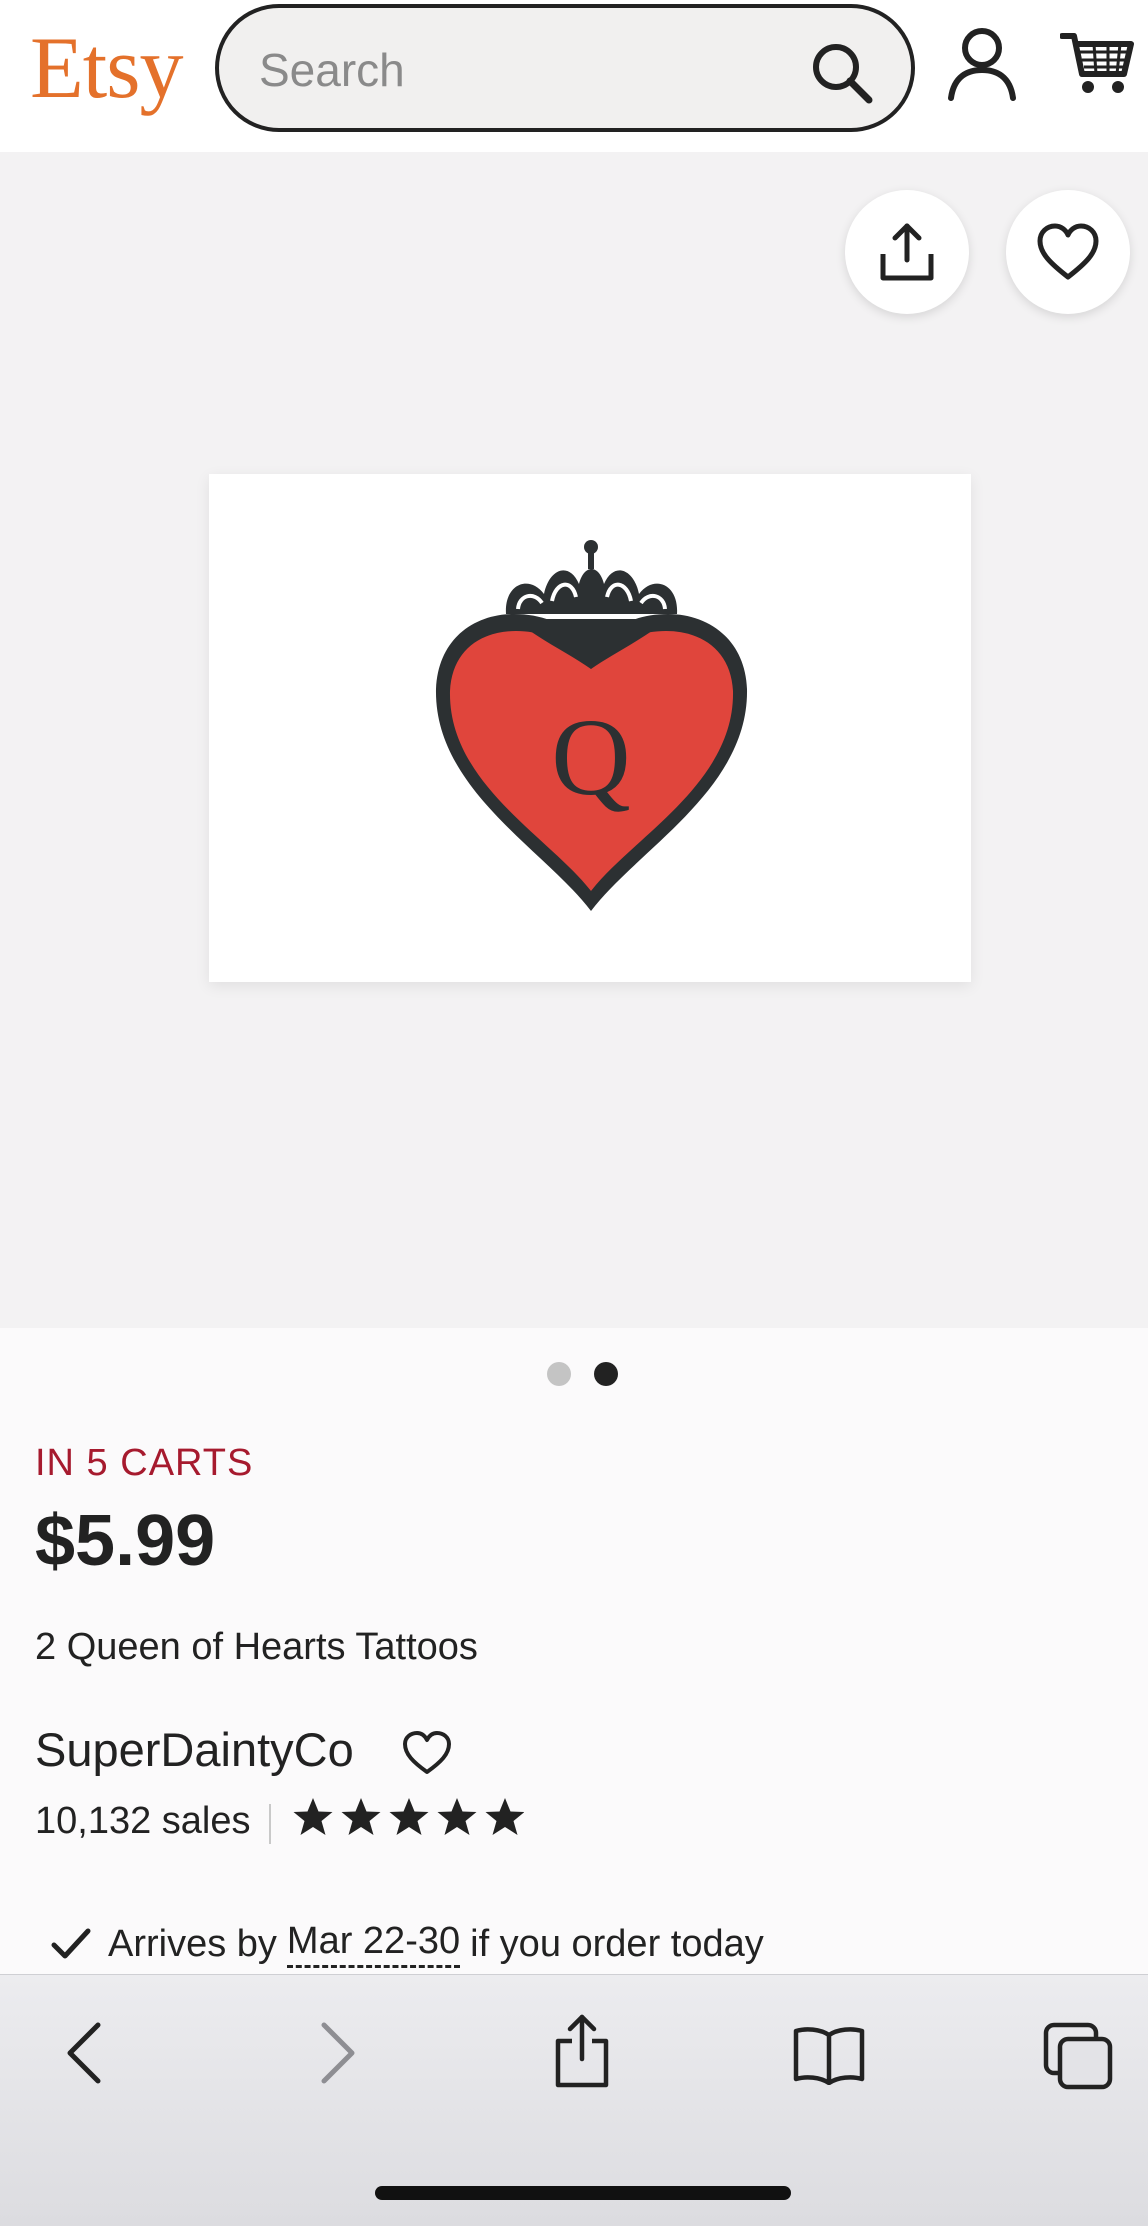  I want to click on site-header: Etsy, so click(574, 76).